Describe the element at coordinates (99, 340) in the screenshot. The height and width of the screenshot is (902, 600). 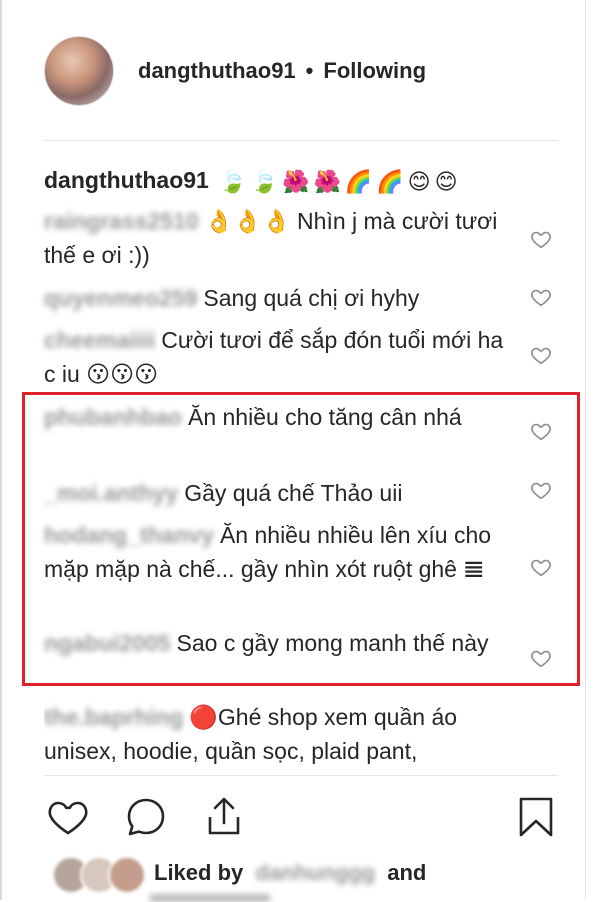
I see `comment-username: cheemaiiii` at that location.